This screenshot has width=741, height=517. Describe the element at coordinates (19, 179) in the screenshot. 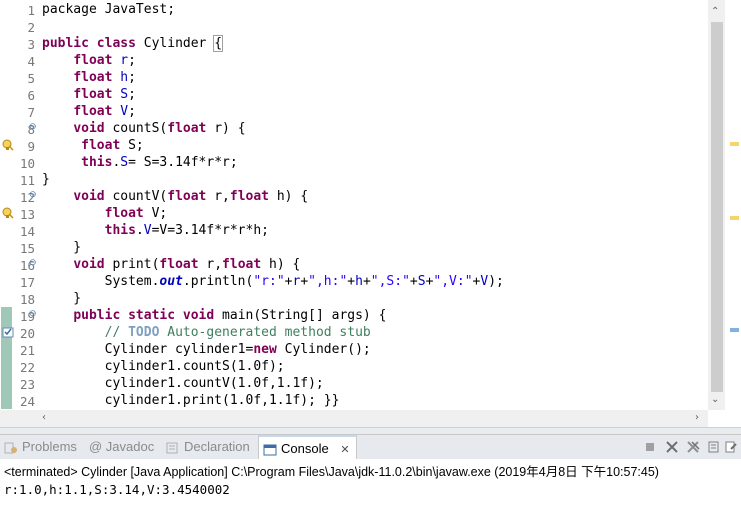

I see `gutter-row: 11` at that location.